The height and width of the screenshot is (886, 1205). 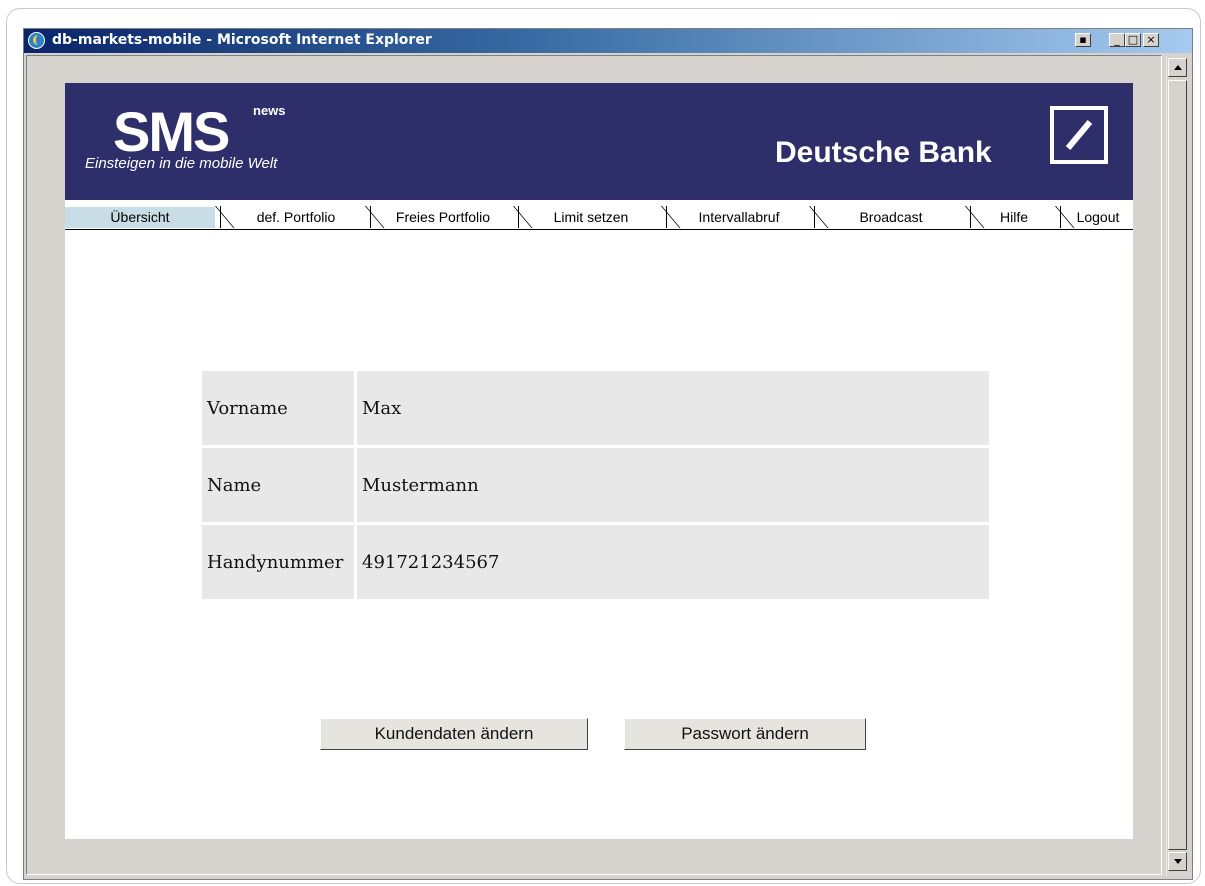 I want to click on table-row: Handynummer 491721234567, so click(x=595, y=562).